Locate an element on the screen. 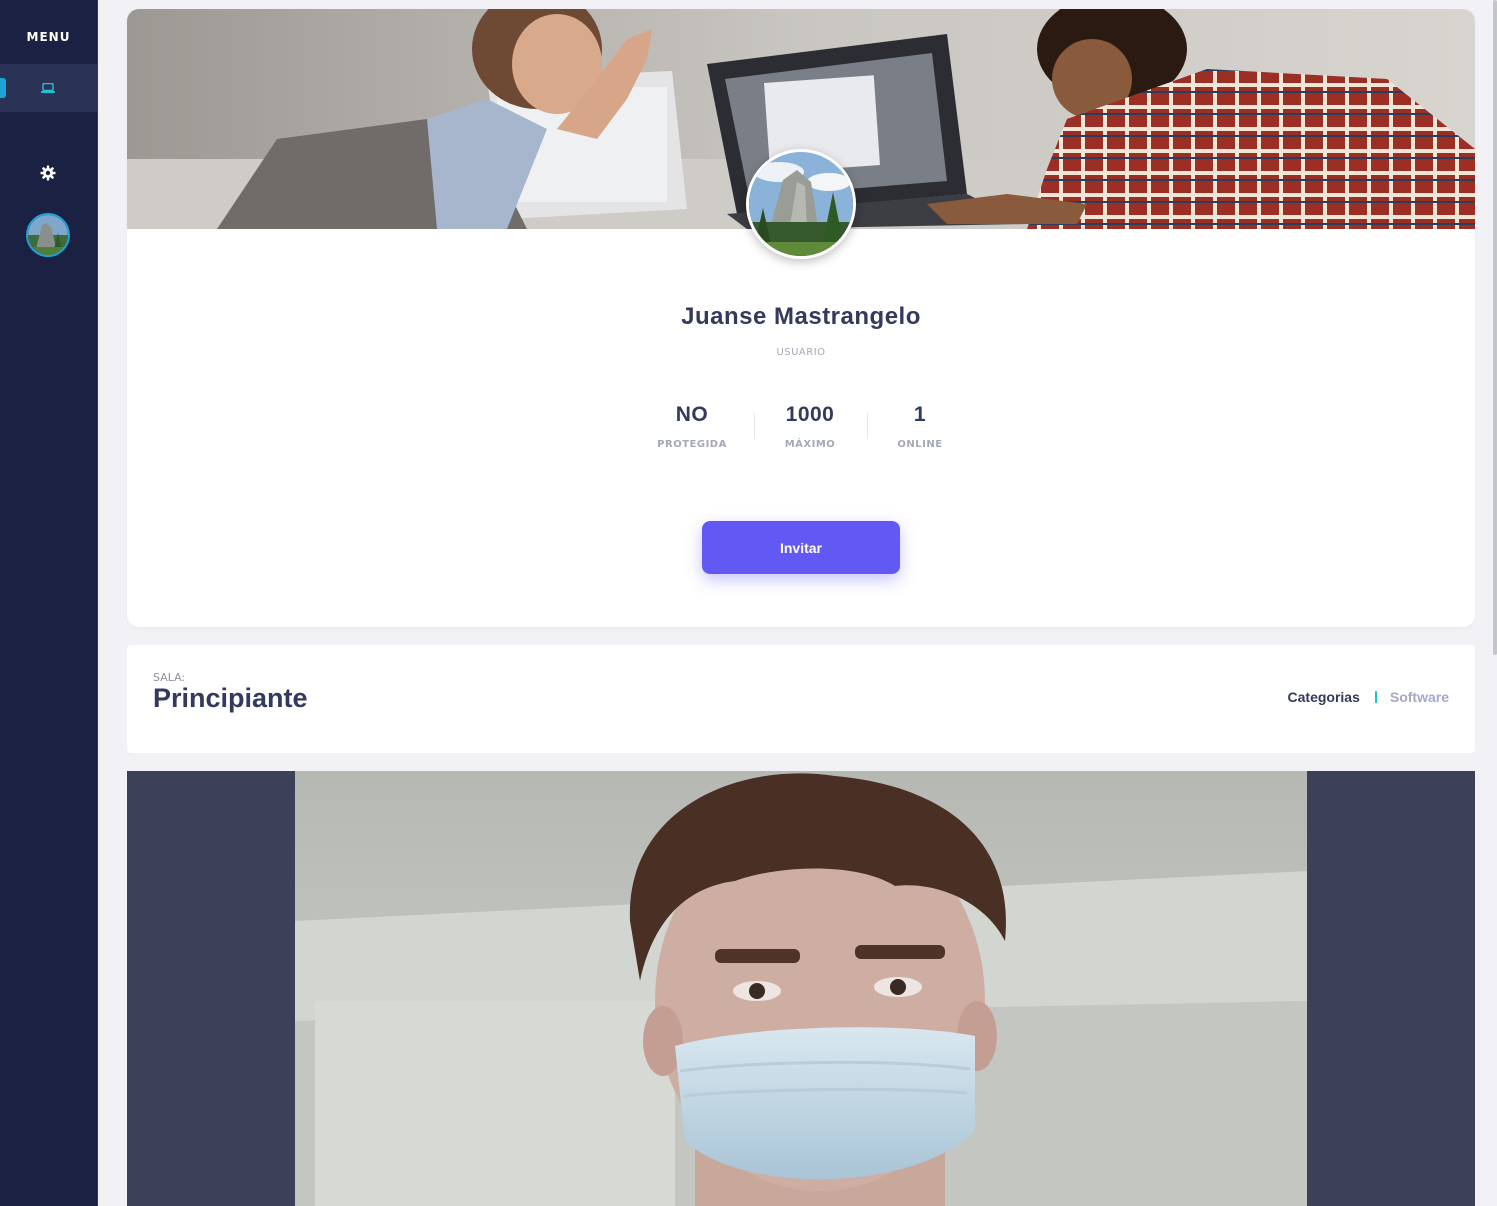 The width and height of the screenshot is (1497, 1206). stat-max: 1000 MÁXIMO is located at coordinates (810, 426).